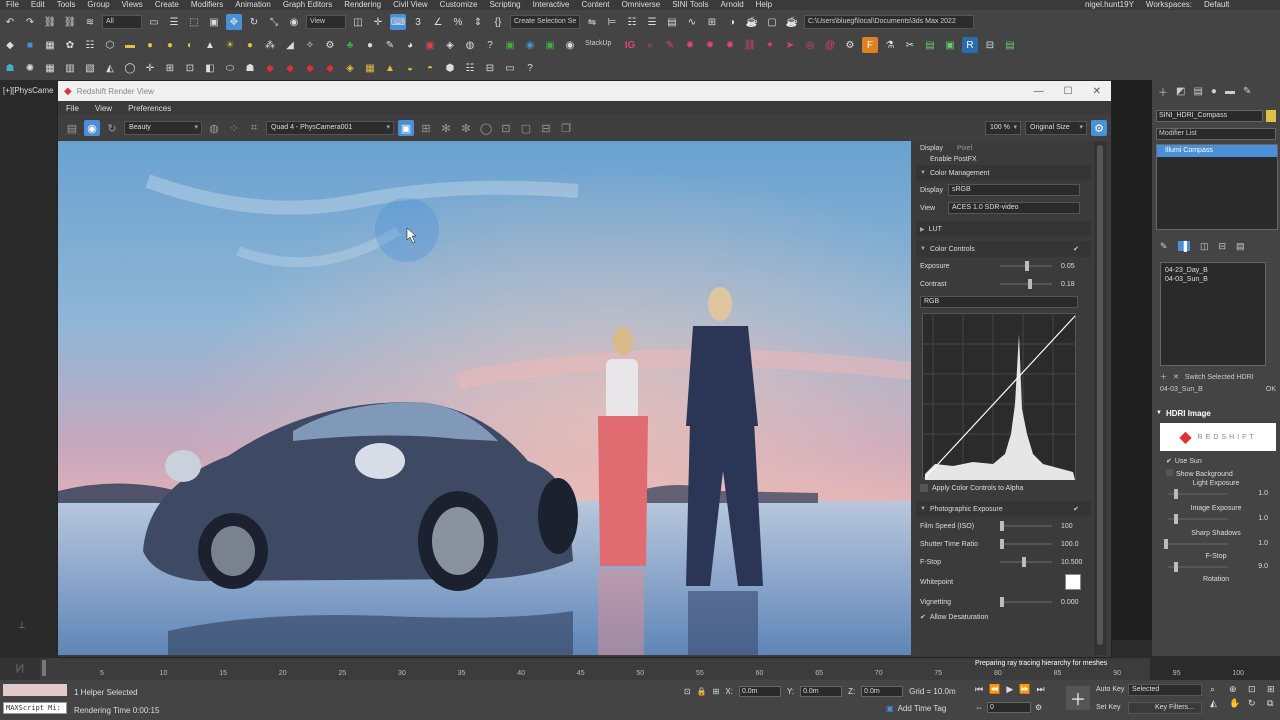  Describe the element at coordinates (307, 5) in the screenshot. I see `menu-graph-editors: Graph Editors` at that location.